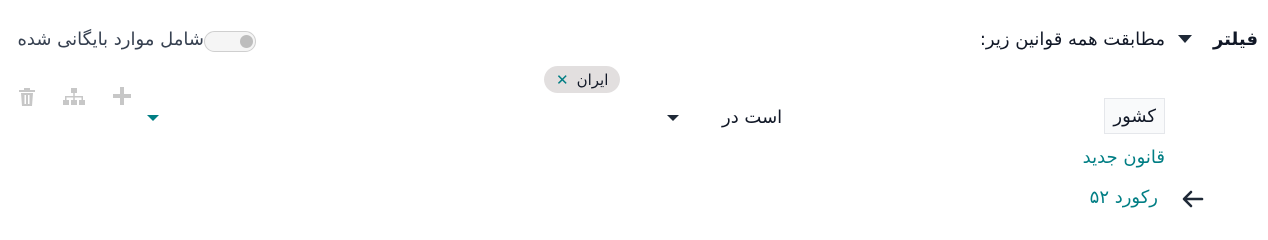 The height and width of the screenshot is (240, 1268). What do you see at coordinates (246, 41) in the screenshot?
I see `toggle-knob` at bounding box center [246, 41].